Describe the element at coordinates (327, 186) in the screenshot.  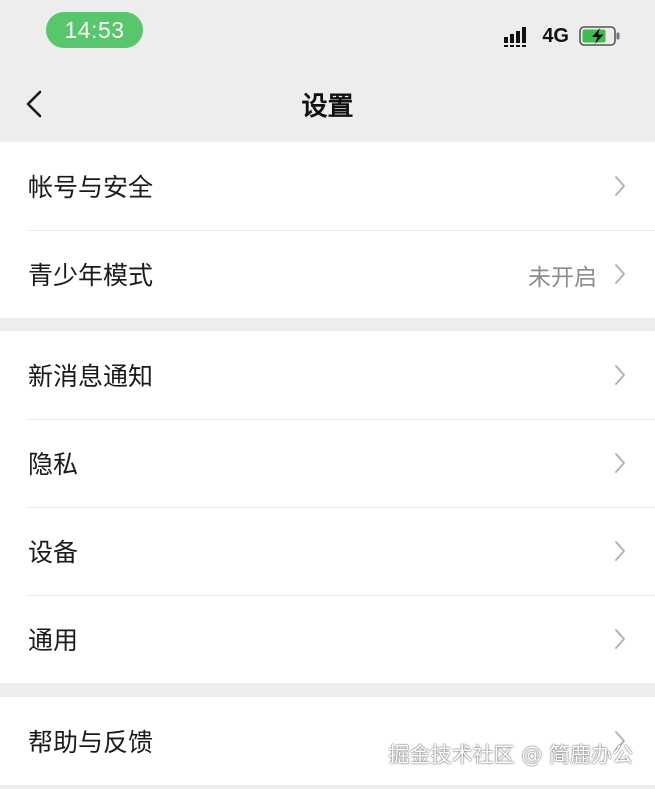
I see `settings-item-account-security: 帐号与安全` at that location.